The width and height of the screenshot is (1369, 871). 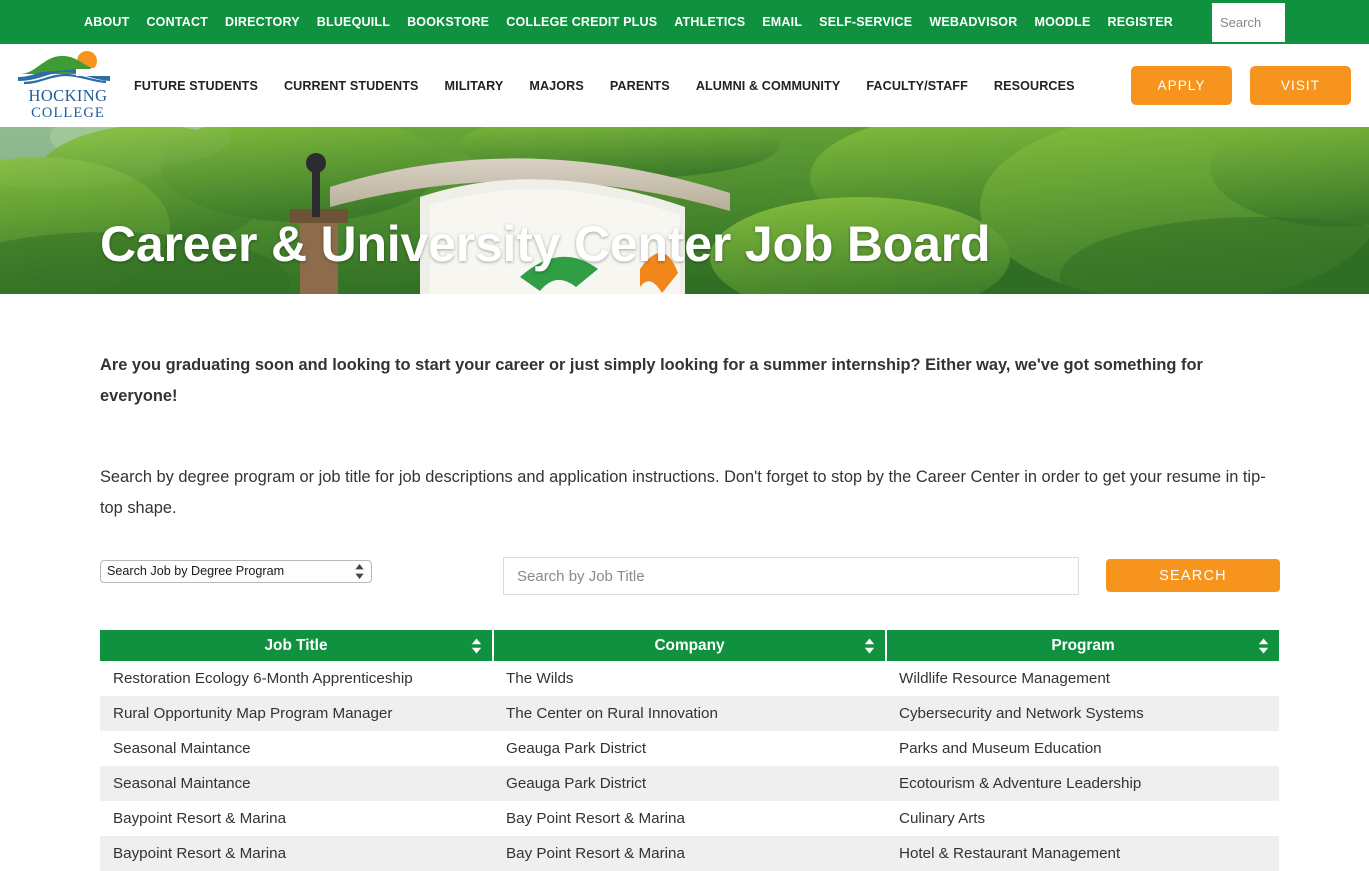 What do you see at coordinates (68, 68) in the screenshot?
I see `logo-mark-icon` at bounding box center [68, 68].